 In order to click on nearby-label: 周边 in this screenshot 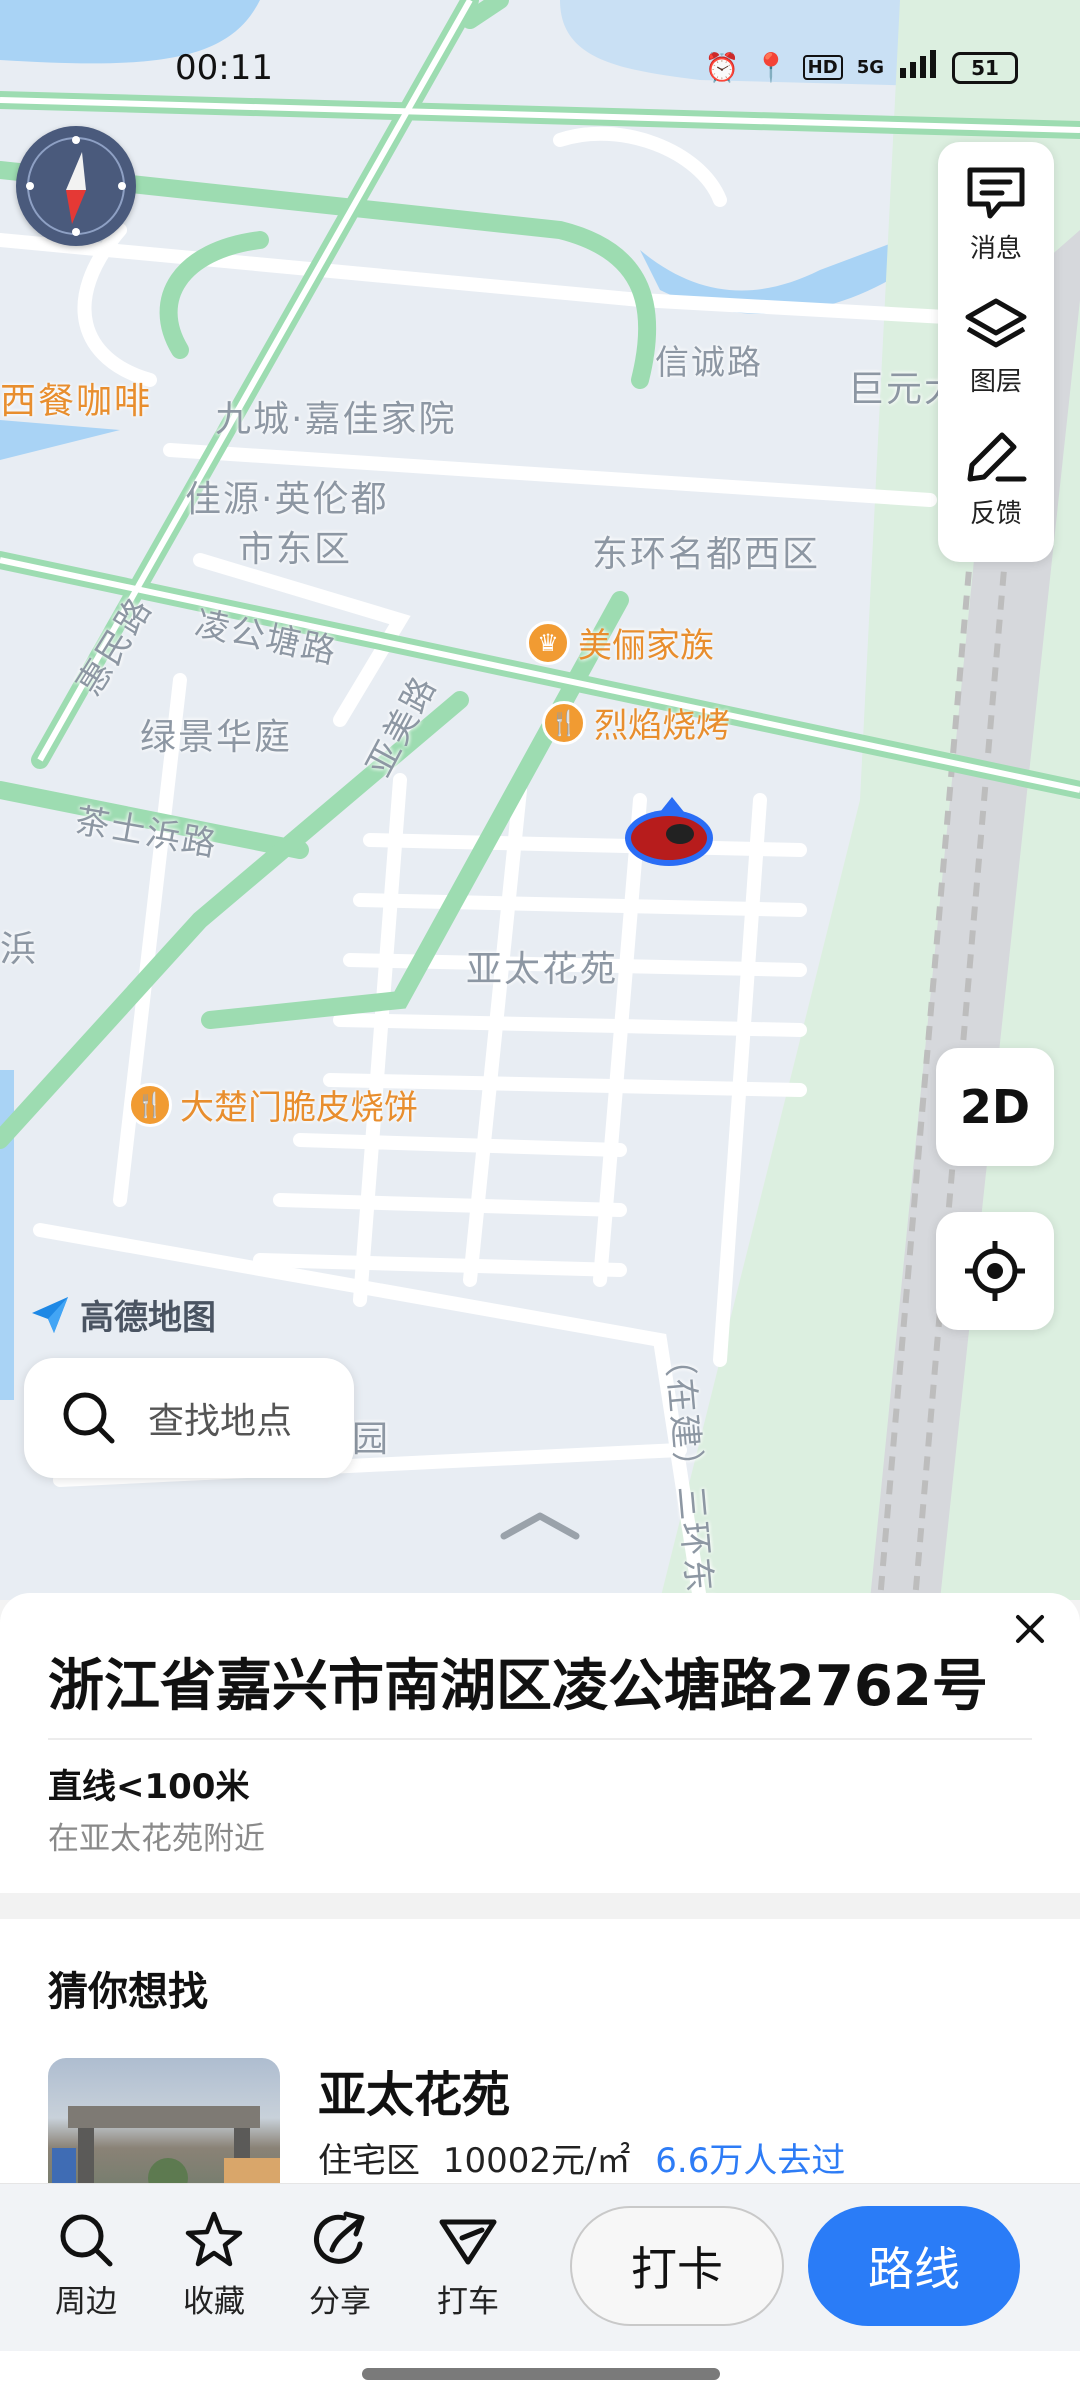, I will do `click(86, 2302)`.